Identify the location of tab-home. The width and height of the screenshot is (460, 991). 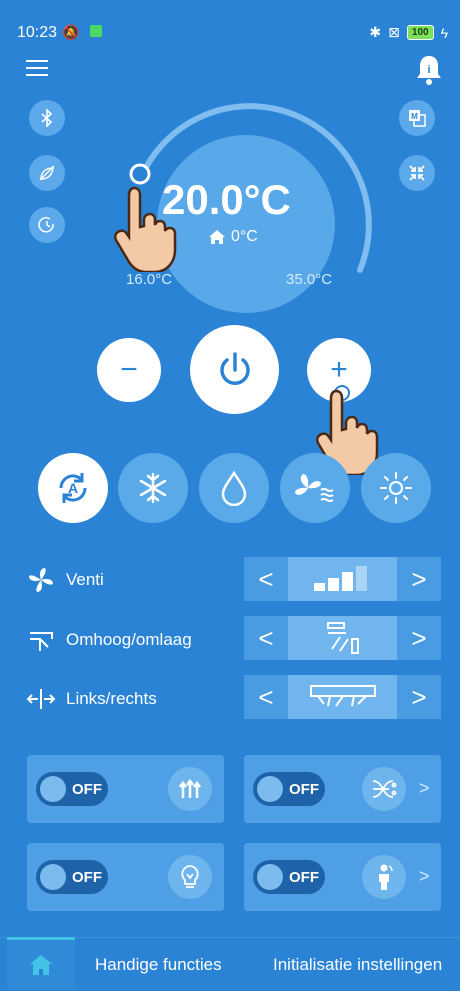
(41, 963).